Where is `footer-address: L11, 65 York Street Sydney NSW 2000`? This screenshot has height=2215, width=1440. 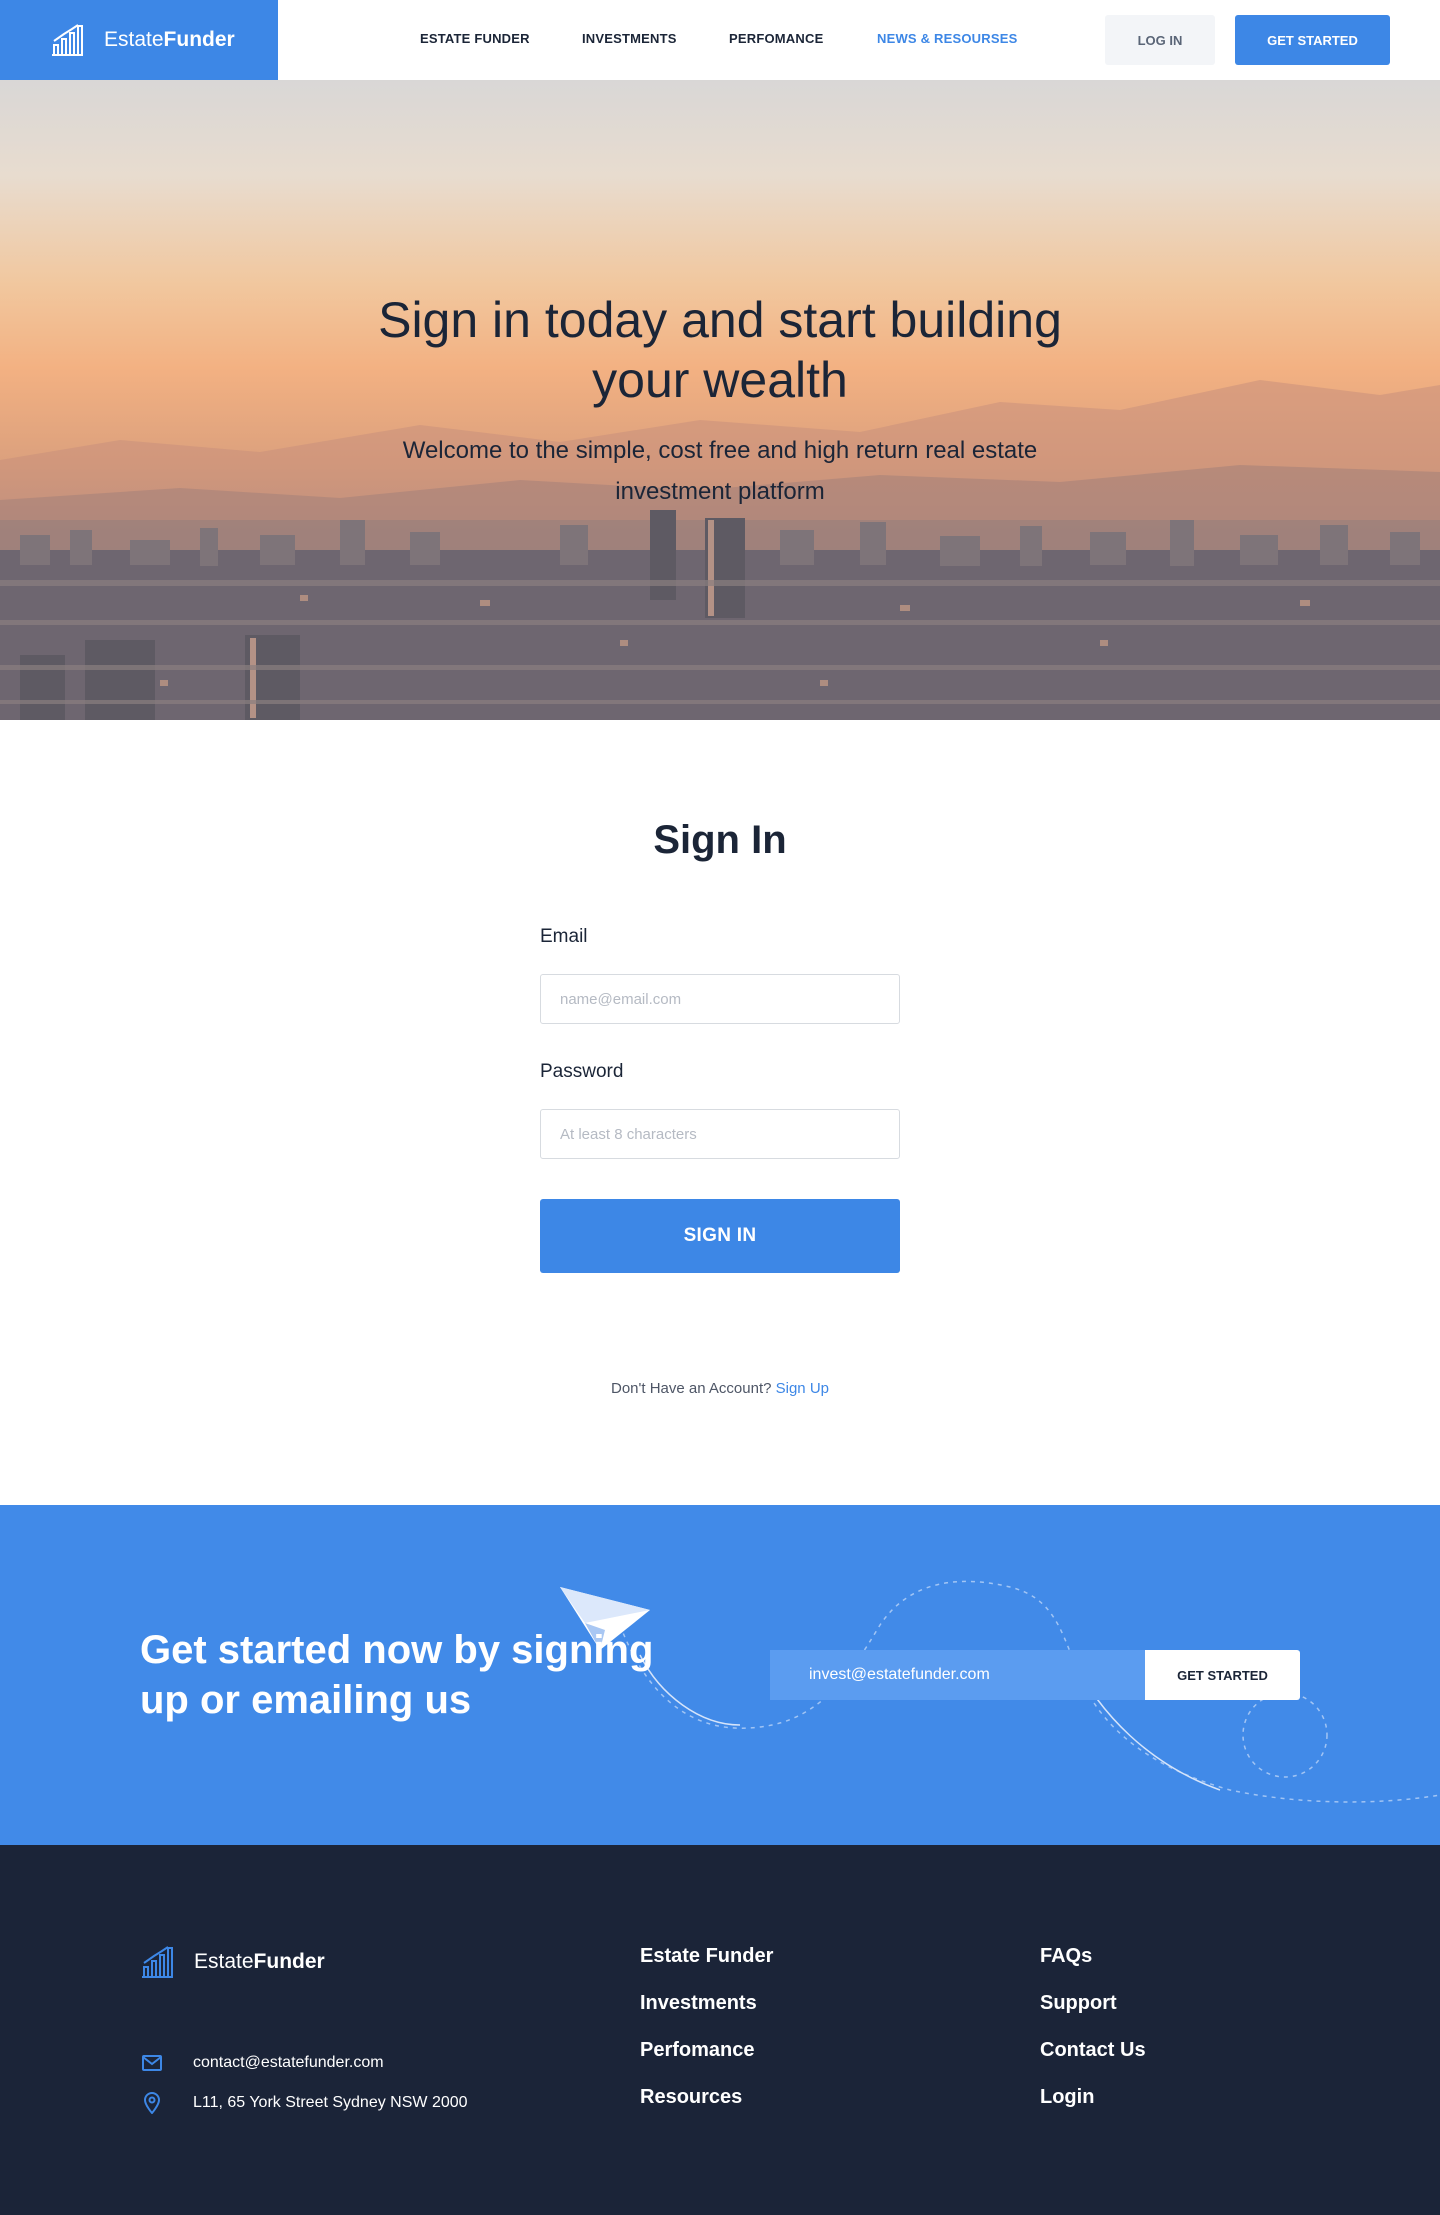
footer-address: L11, 65 York Street Sydney NSW 2000 is located at coordinates (304, 2103).